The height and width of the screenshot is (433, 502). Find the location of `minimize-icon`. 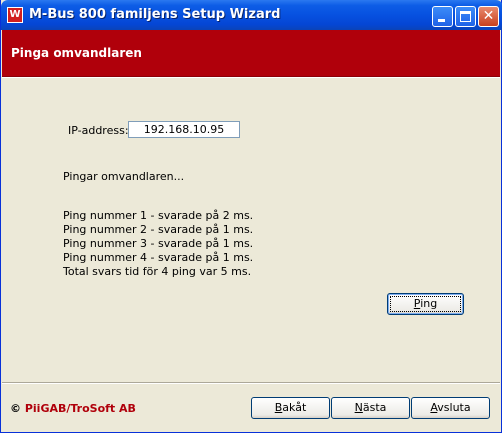

minimize-icon is located at coordinates (441, 20).